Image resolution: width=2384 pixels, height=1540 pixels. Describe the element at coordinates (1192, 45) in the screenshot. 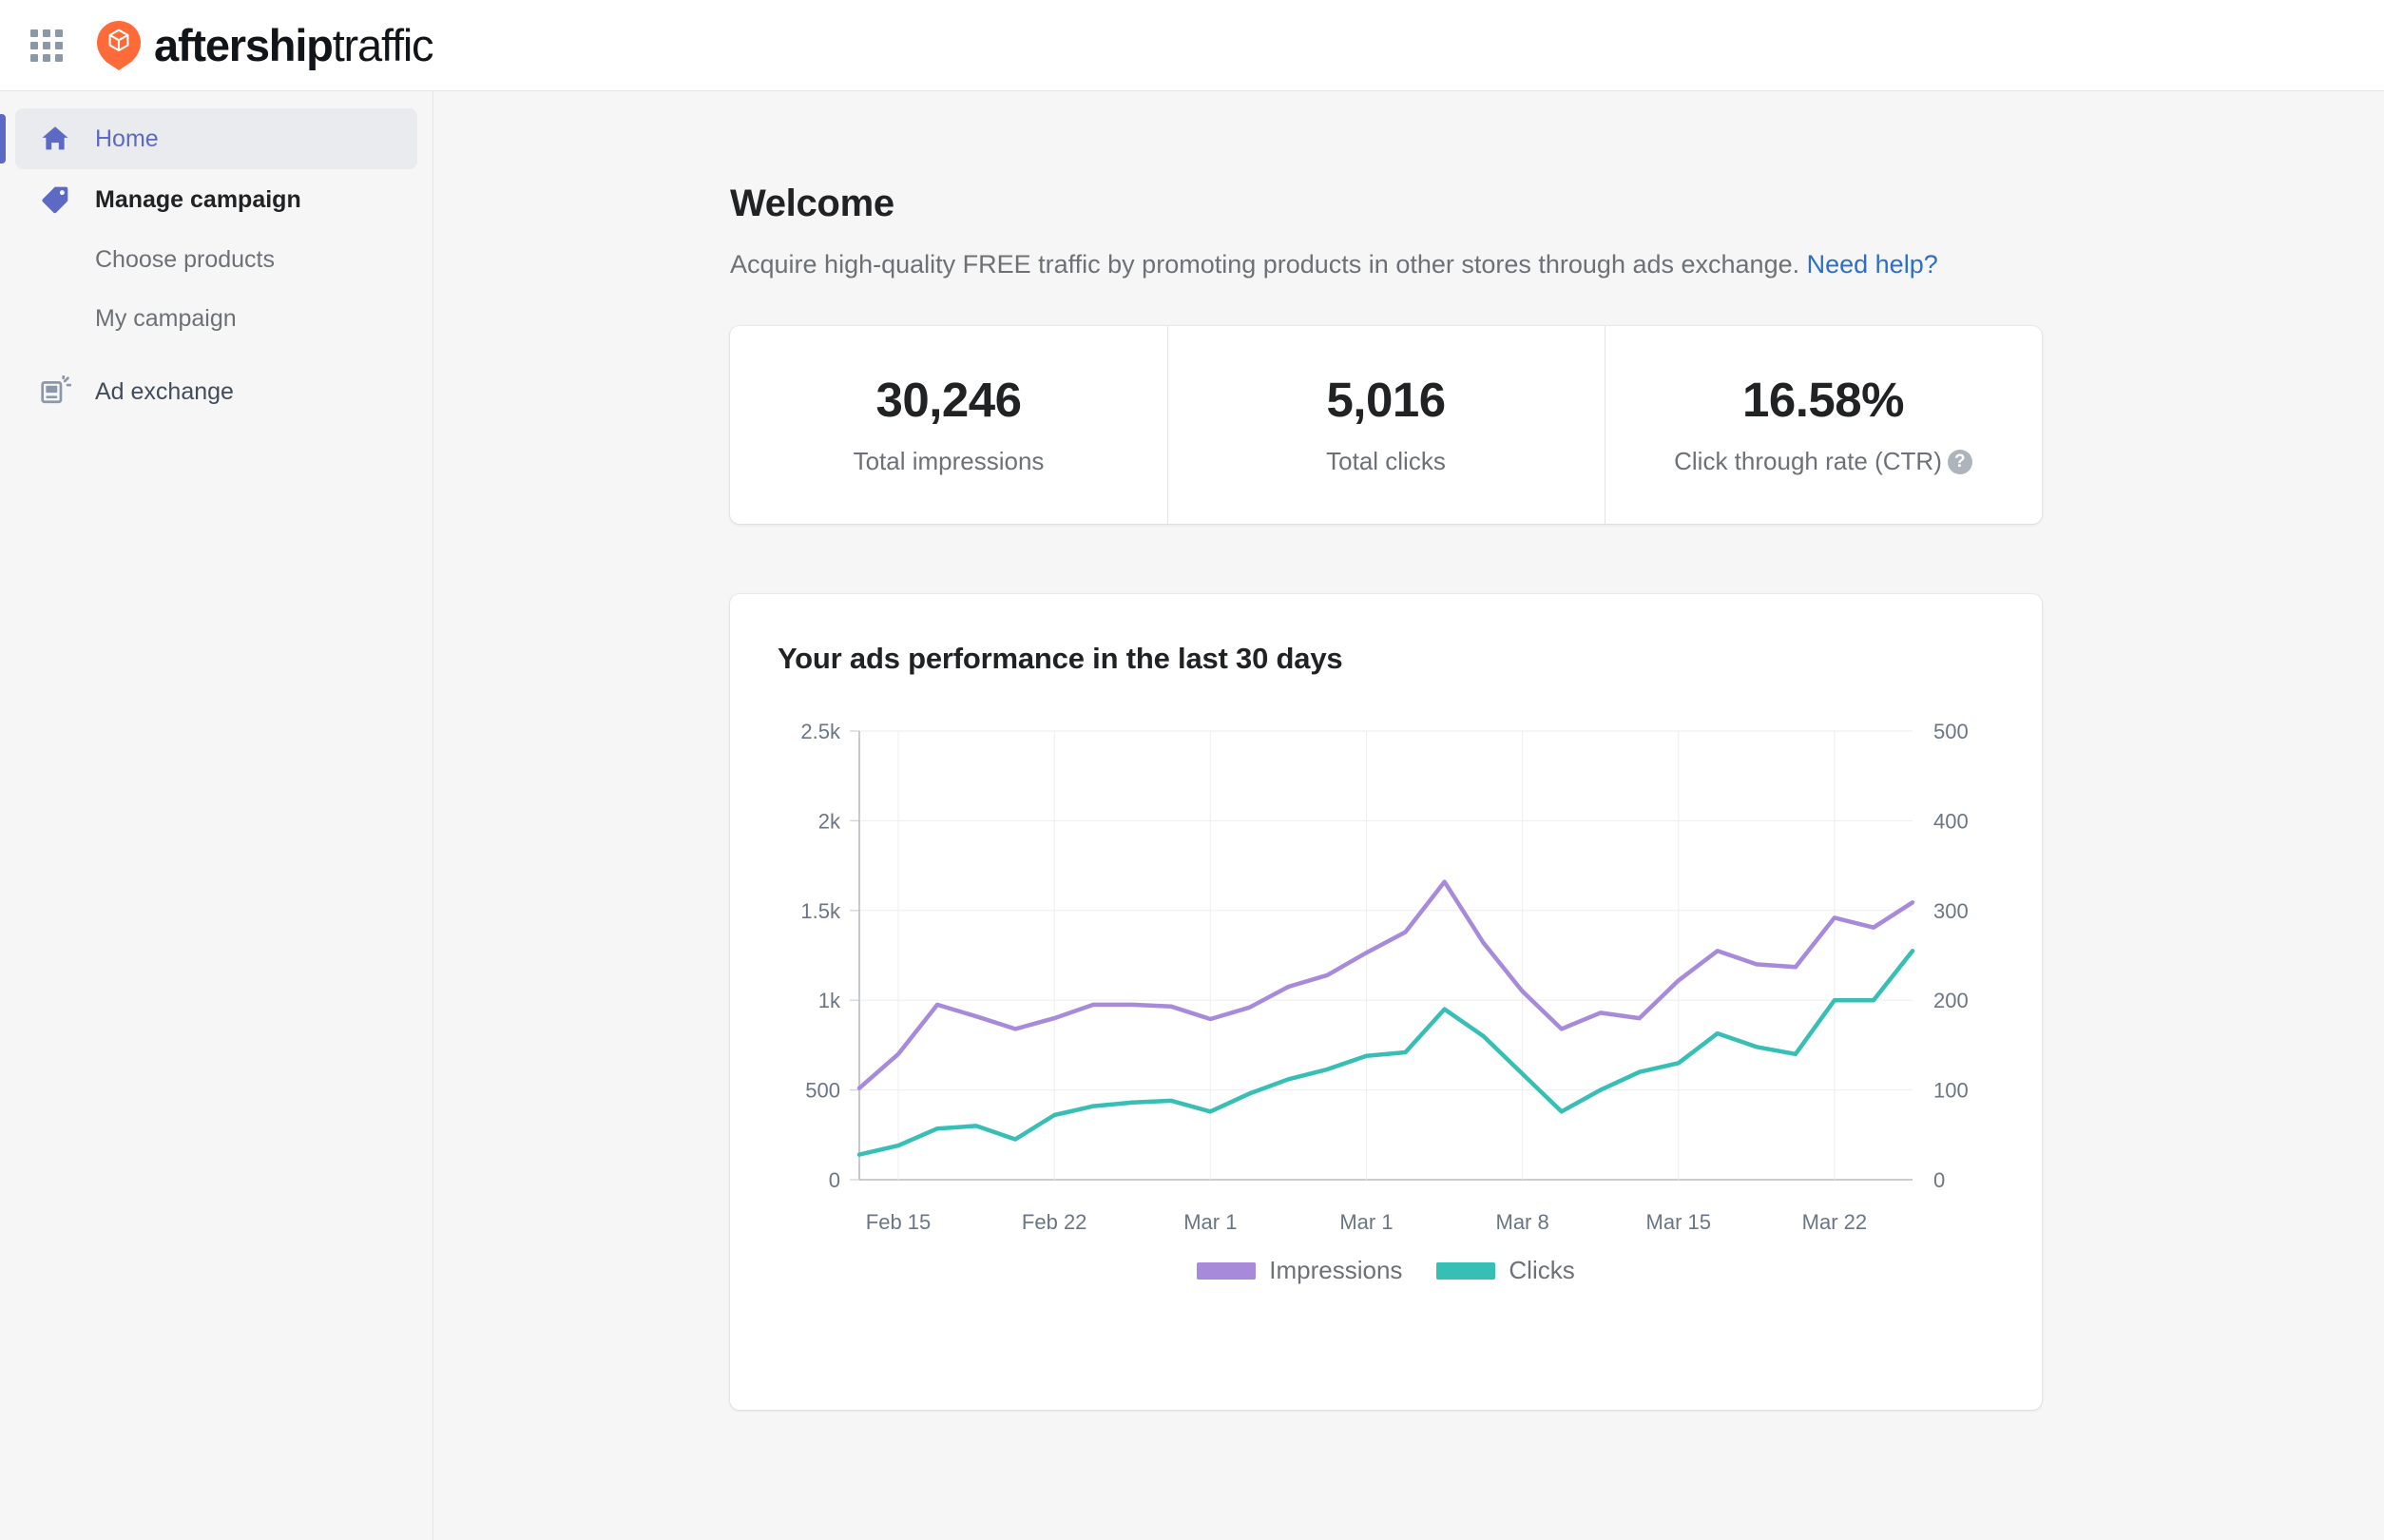

I see `top-bar: aftershiptraffic` at that location.